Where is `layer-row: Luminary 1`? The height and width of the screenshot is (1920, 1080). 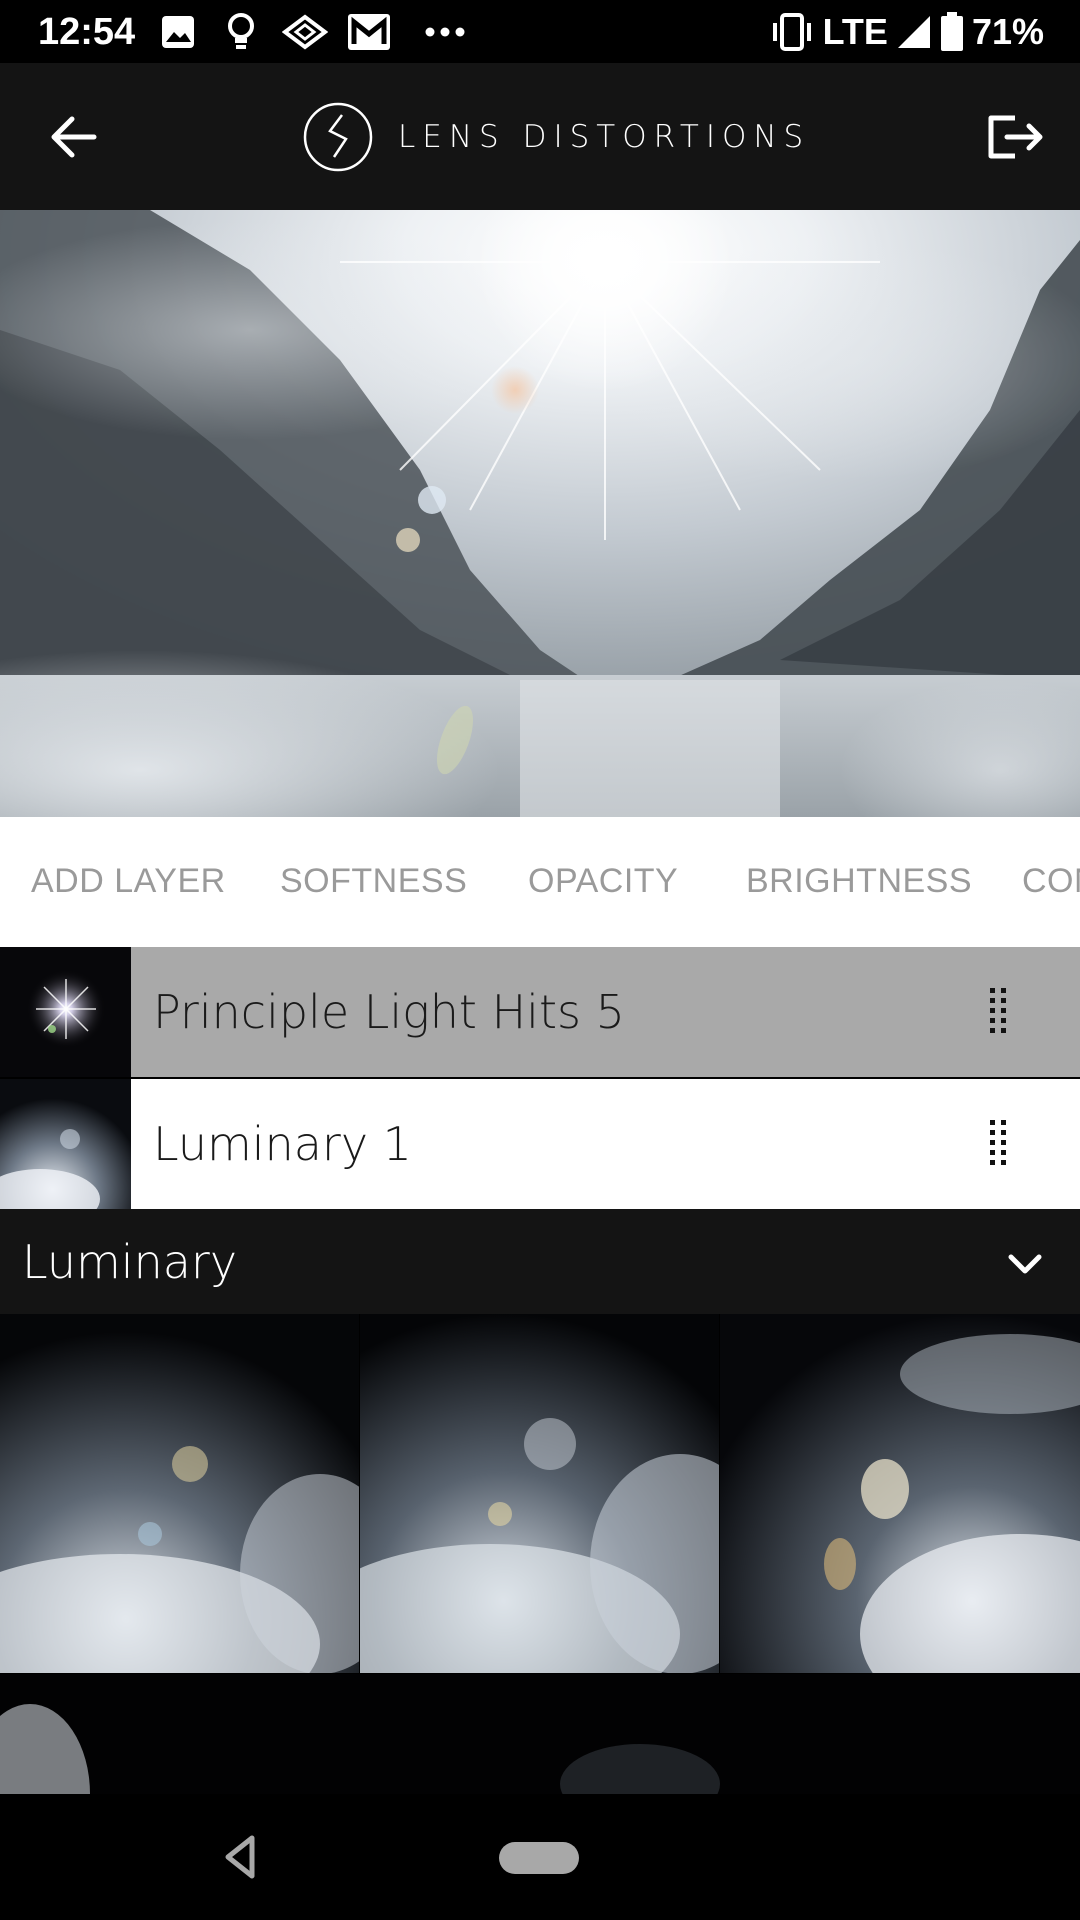 layer-row: Luminary 1 is located at coordinates (540, 1144).